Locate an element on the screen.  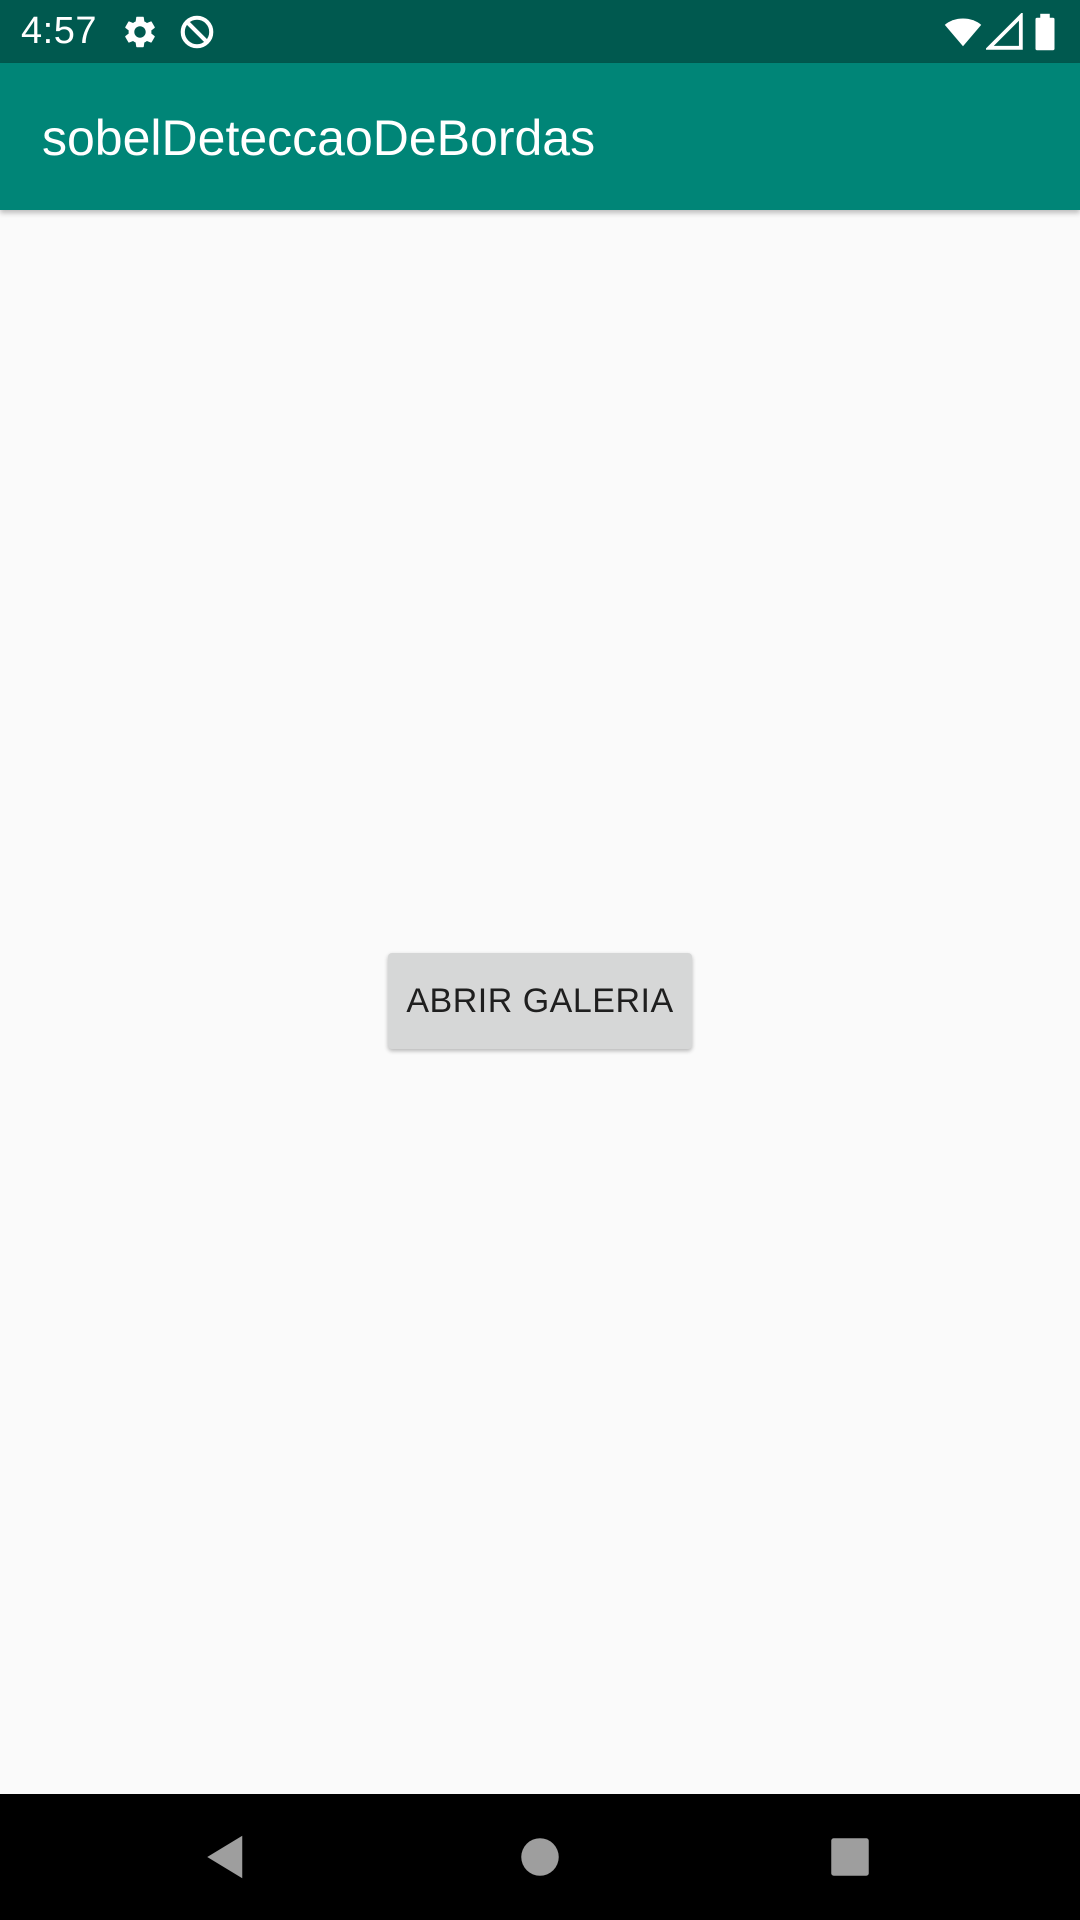
gear-icon is located at coordinates (140, 32).